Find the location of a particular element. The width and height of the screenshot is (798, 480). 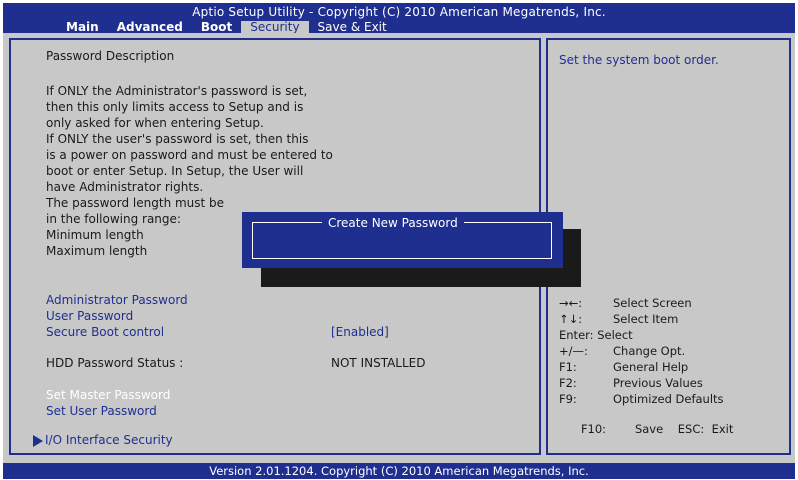

key-hint-key: +/—: is located at coordinates (573, 351).